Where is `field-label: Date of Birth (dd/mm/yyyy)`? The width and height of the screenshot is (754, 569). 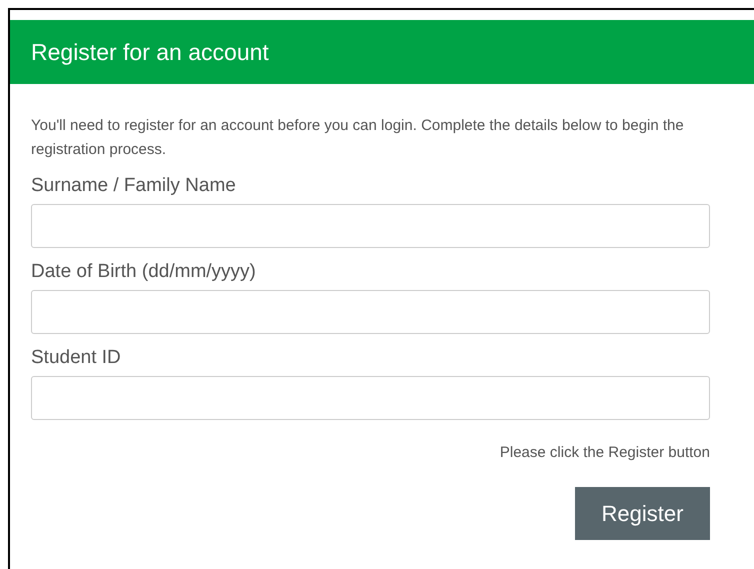 field-label: Date of Birth (dd/mm/yyyy) is located at coordinates (144, 272).